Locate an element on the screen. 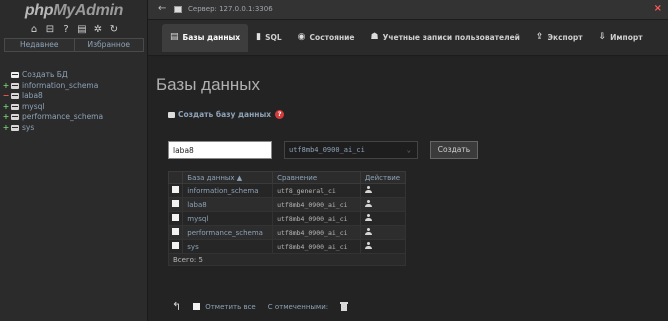 This screenshot has height=321, width=668. import-icon: ⇩ is located at coordinates (602, 37).